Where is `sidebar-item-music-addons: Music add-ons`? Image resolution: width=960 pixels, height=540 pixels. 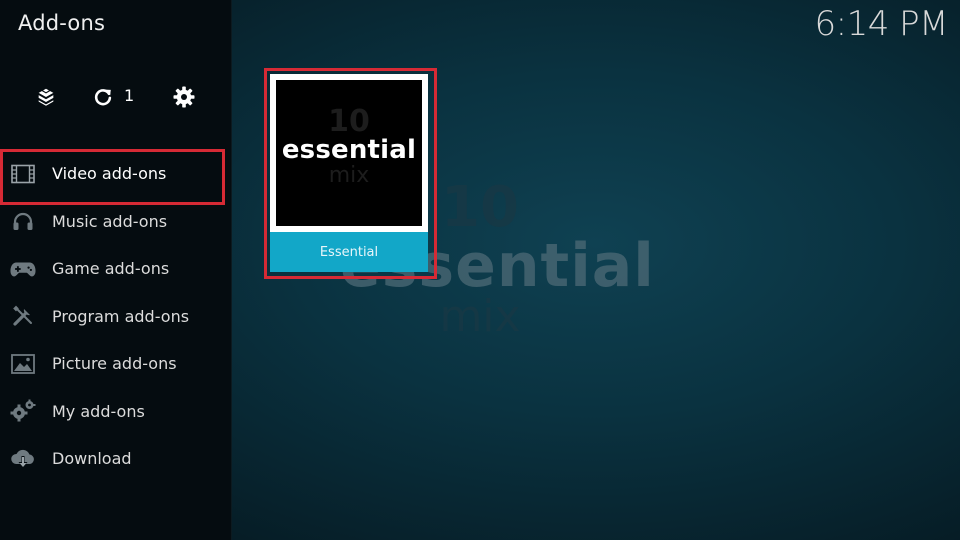
sidebar-item-music-addons: Music add-ons is located at coordinates (116, 222).